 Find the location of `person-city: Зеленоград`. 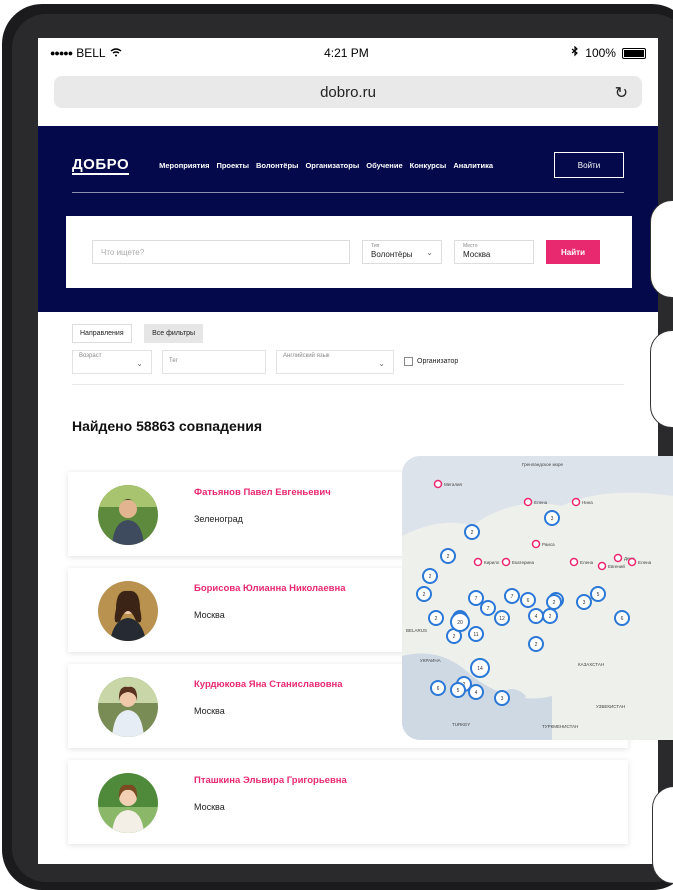

person-city: Зеленоград is located at coordinates (218, 519).